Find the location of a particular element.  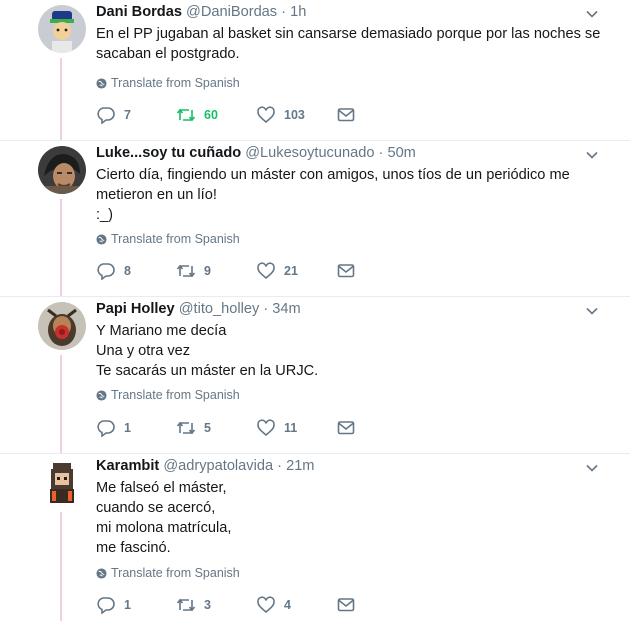

timestamp: 1h is located at coordinates (298, 12).